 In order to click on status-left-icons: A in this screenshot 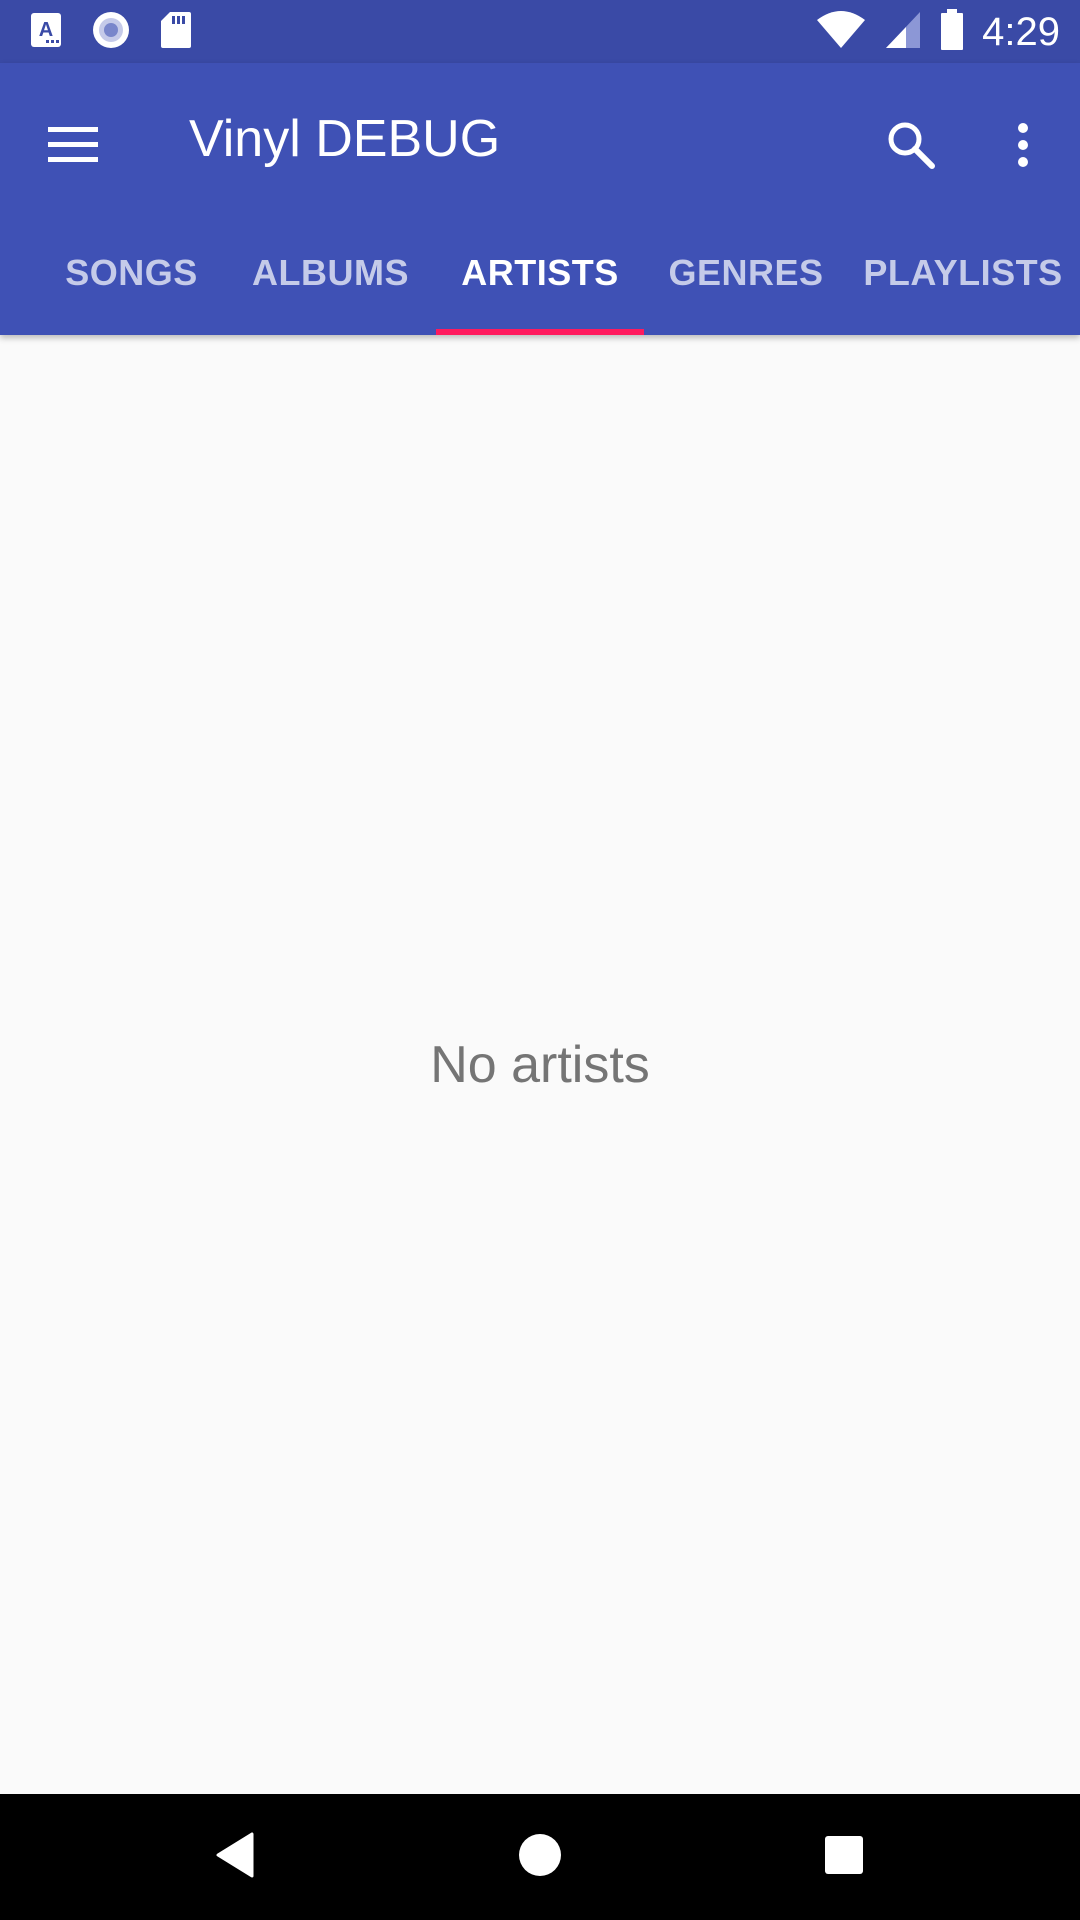, I will do `click(111, 32)`.